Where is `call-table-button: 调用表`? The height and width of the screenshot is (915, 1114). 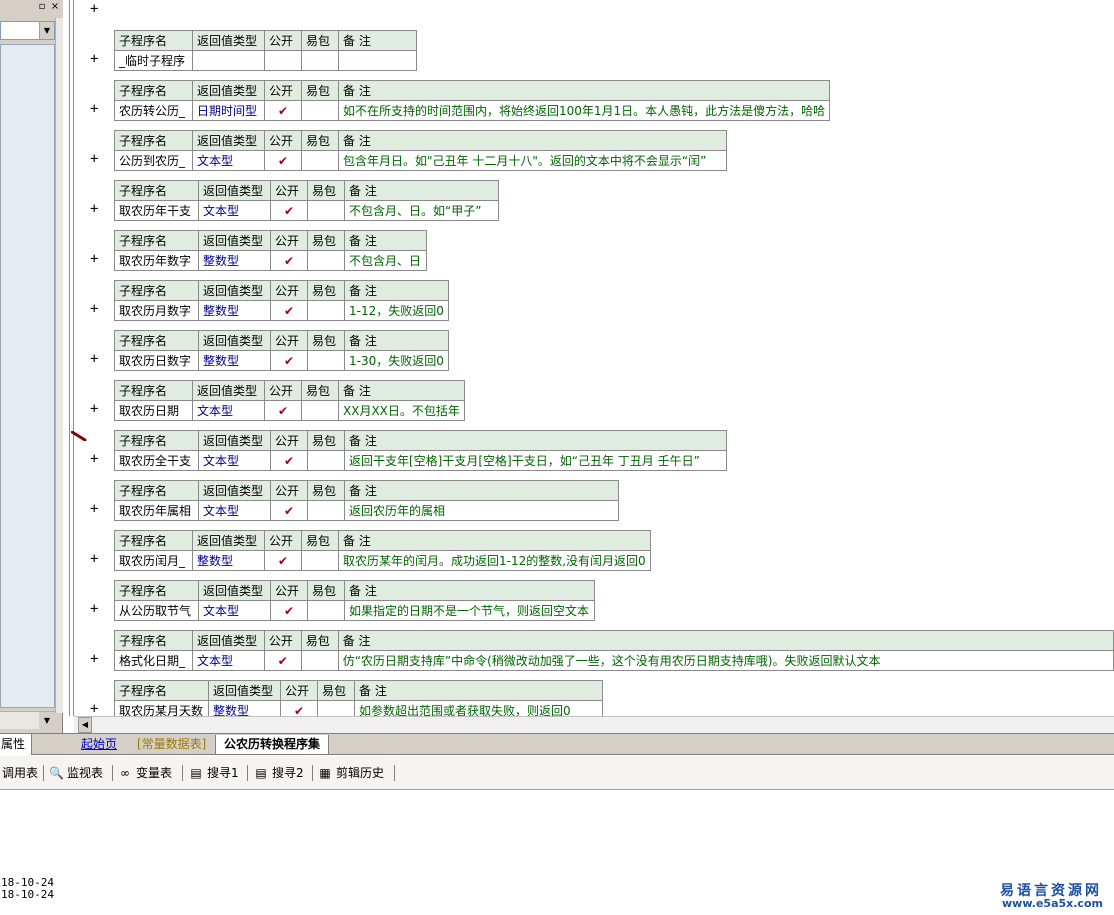 call-table-button: 调用表 is located at coordinates (20, 773).